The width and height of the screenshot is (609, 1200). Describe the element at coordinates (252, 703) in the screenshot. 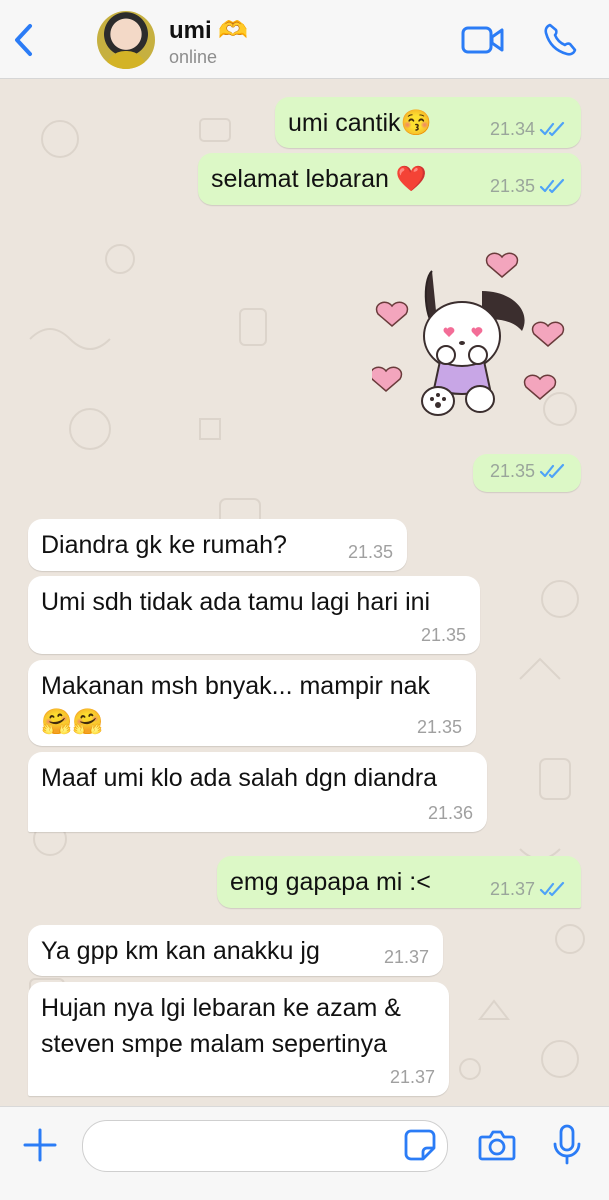

I see `message-bubble-incoming: Makanan msh bnyak... mampir nak 🤗🤗 21.35` at that location.